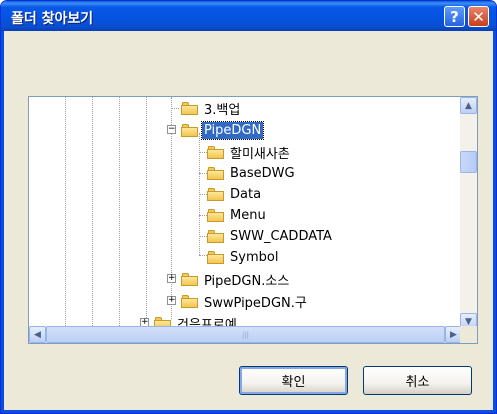 This screenshot has width=497, height=414. I want to click on vertical-scrollbar: ▲ ▼, so click(468, 213).